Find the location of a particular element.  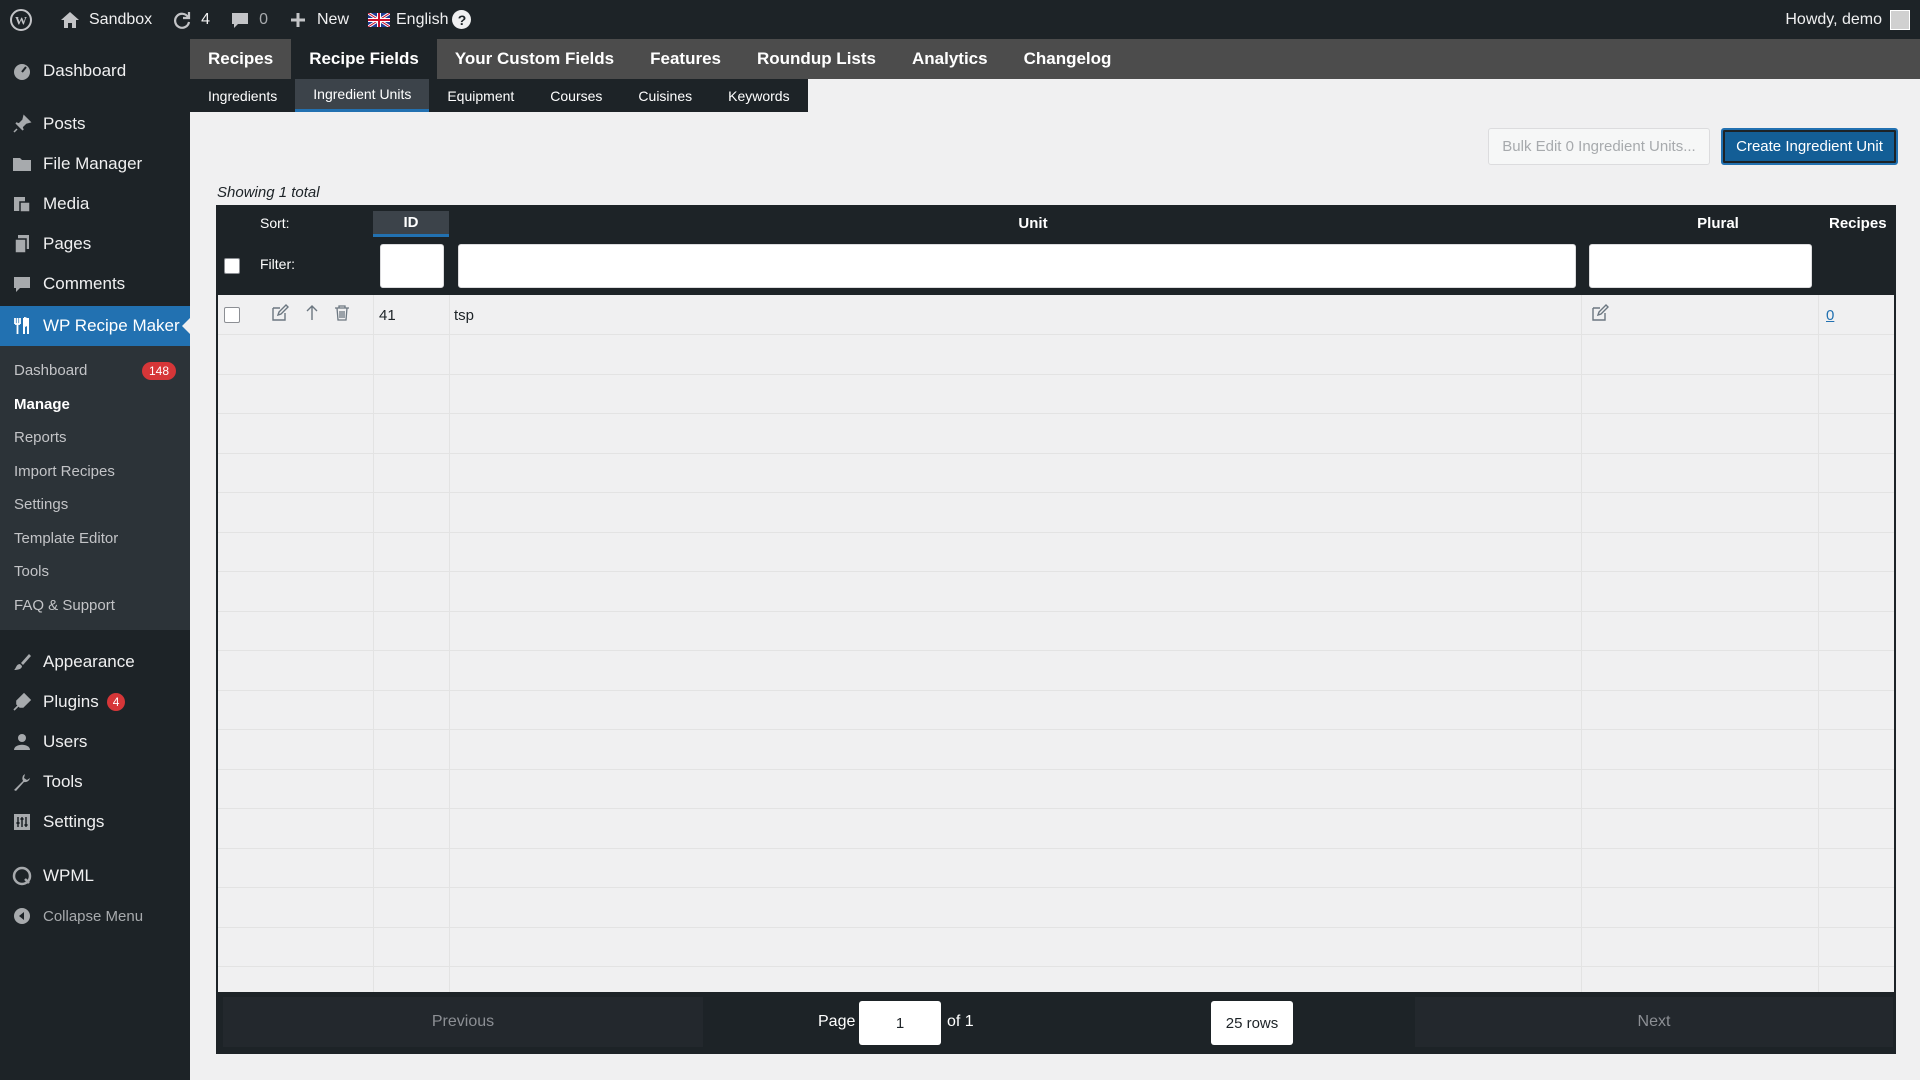

table-row: 41 tsp 0 is located at coordinates (1056, 315).